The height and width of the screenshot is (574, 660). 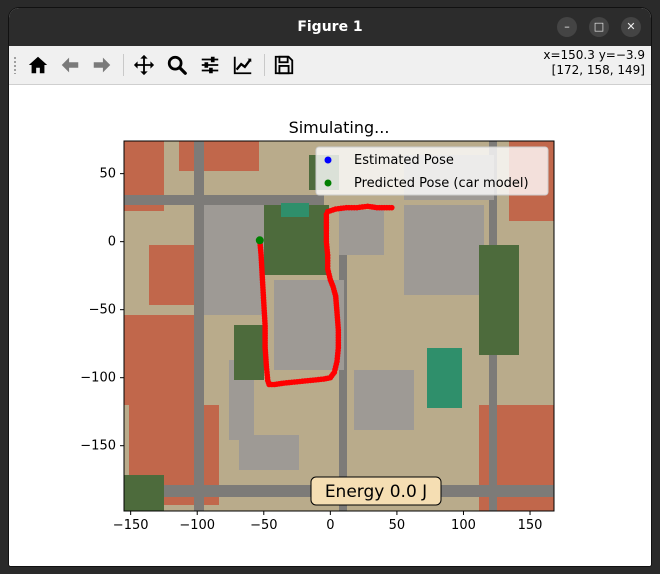 I want to click on title-bar: Figure 1 – □ ✕, so click(x=330, y=27).